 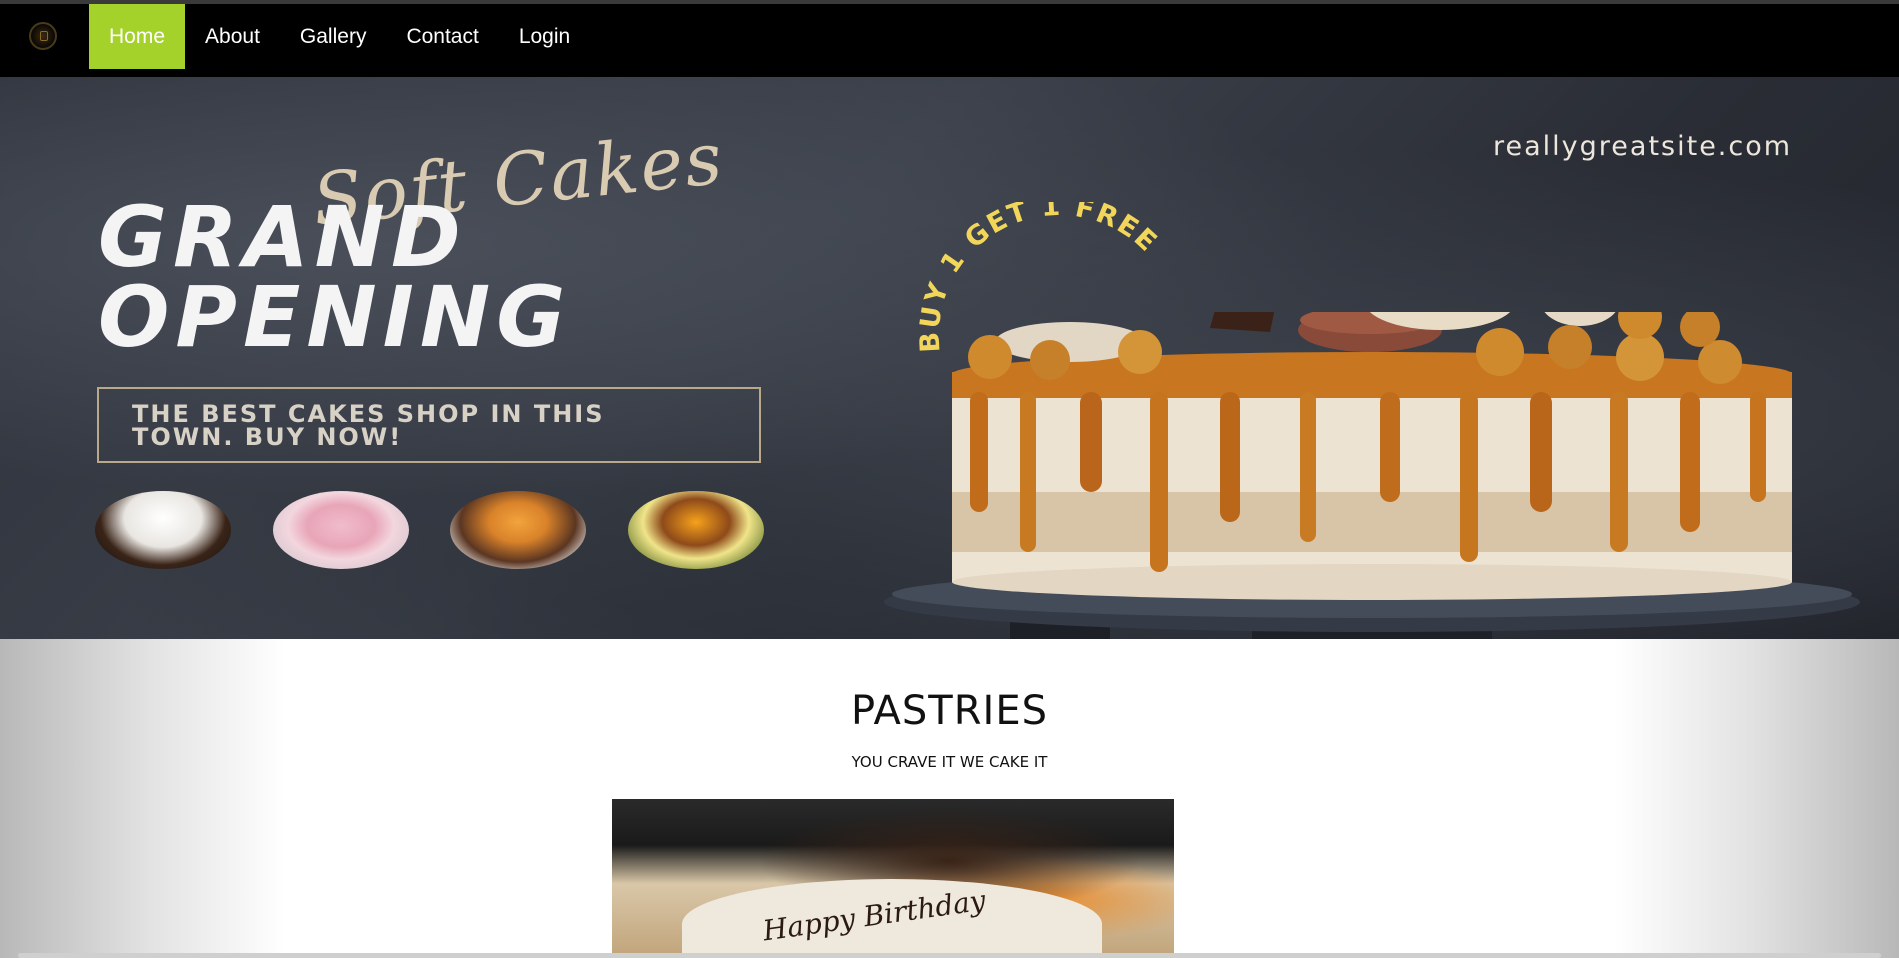 I want to click on hero-headline-grand: GRAND, so click(x=282, y=237).